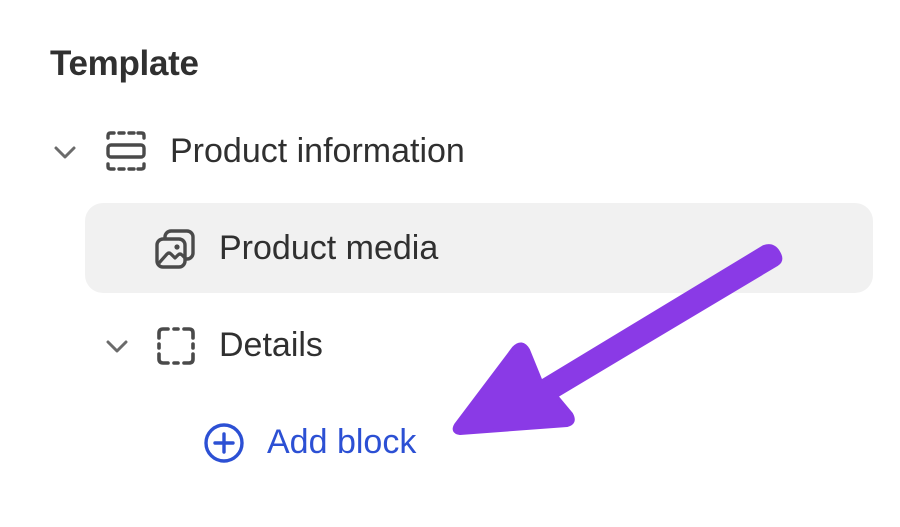  I want to click on tree-item-label: Product information, so click(317, 151).